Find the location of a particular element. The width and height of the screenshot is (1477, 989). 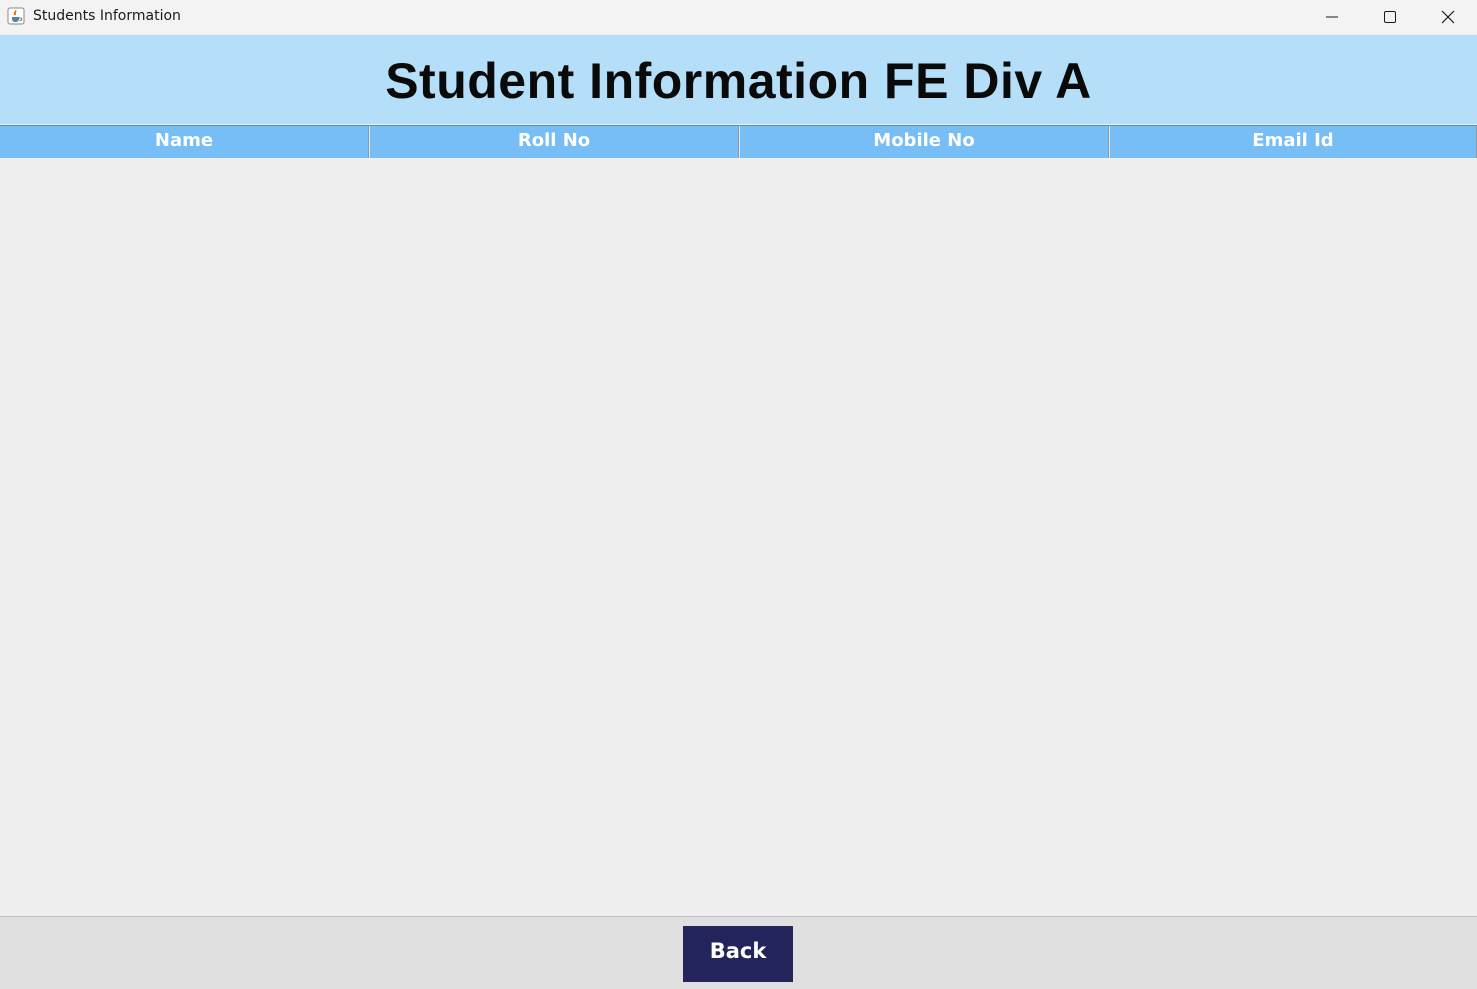

footer-panel: Back is located at coordinates (738, 952).